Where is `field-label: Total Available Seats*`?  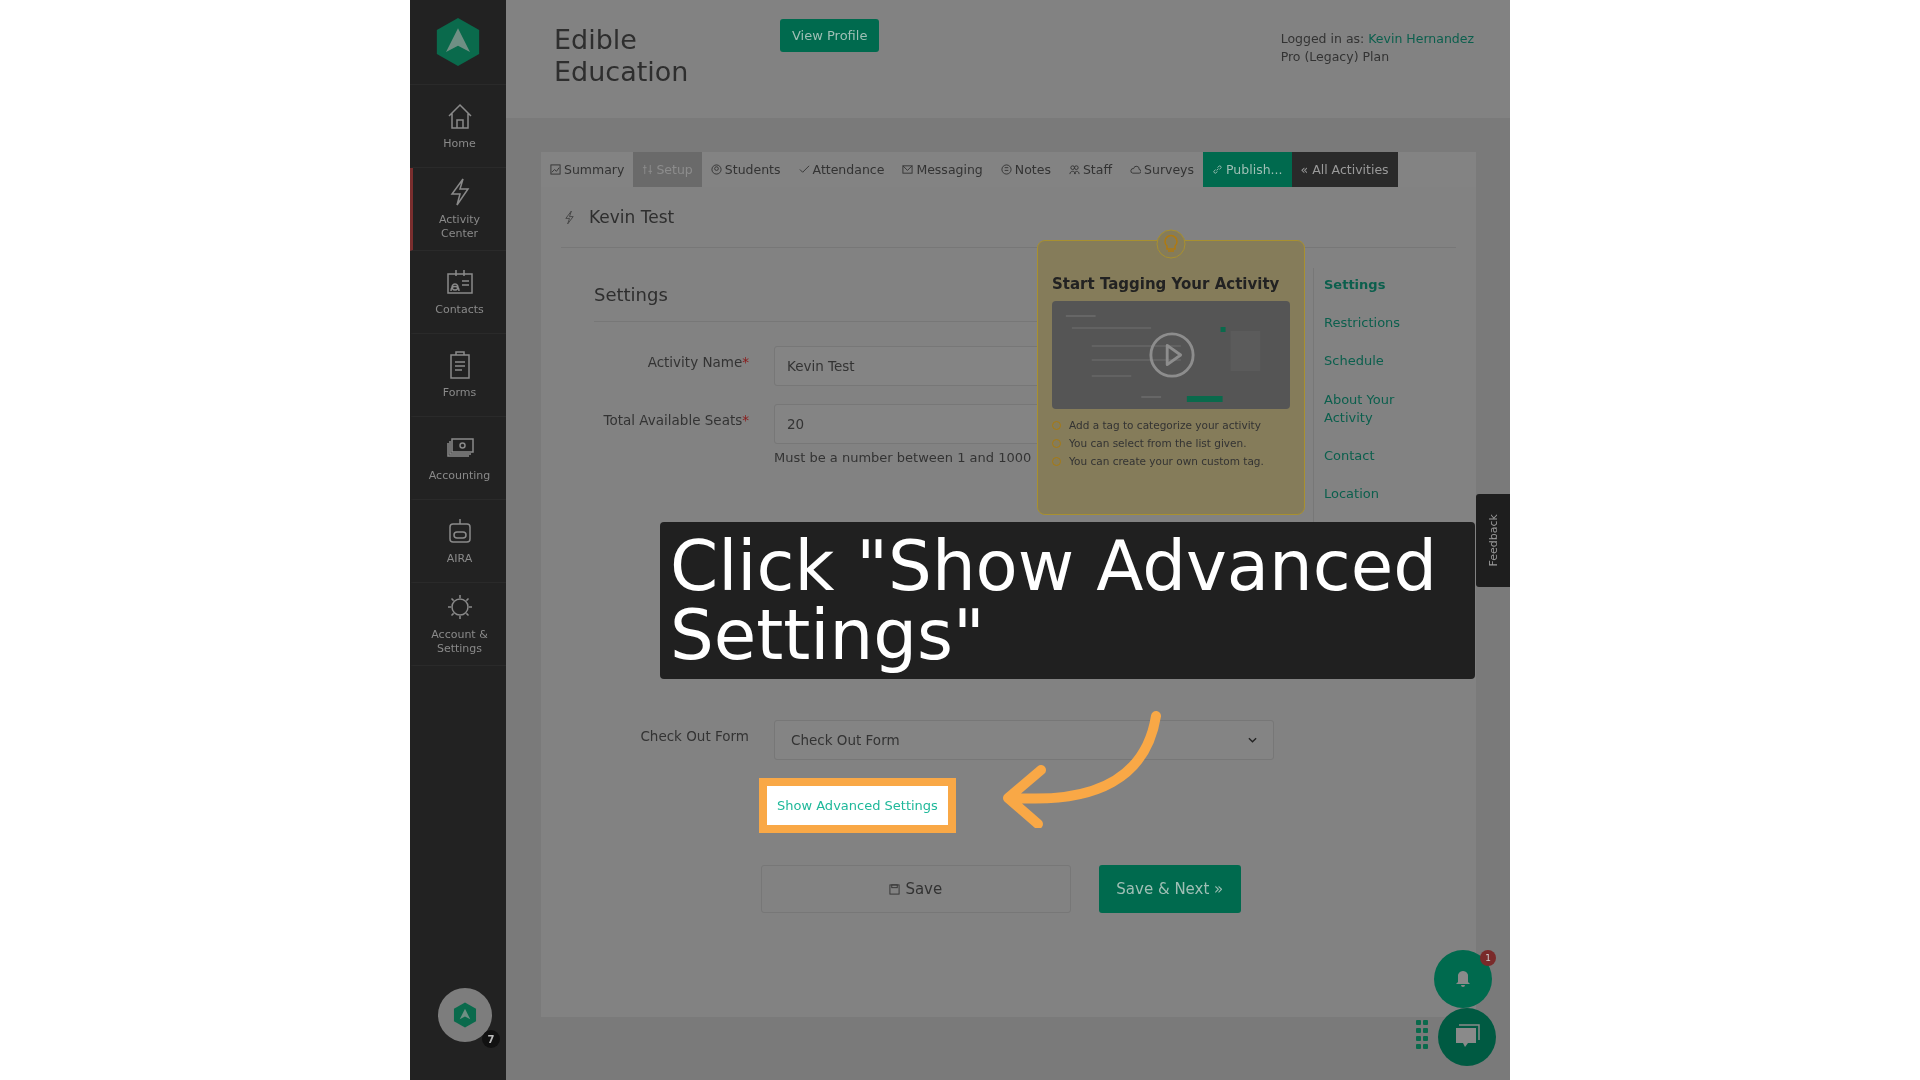
field-label: Total Available Seats* is located at coordinates (675, 420).